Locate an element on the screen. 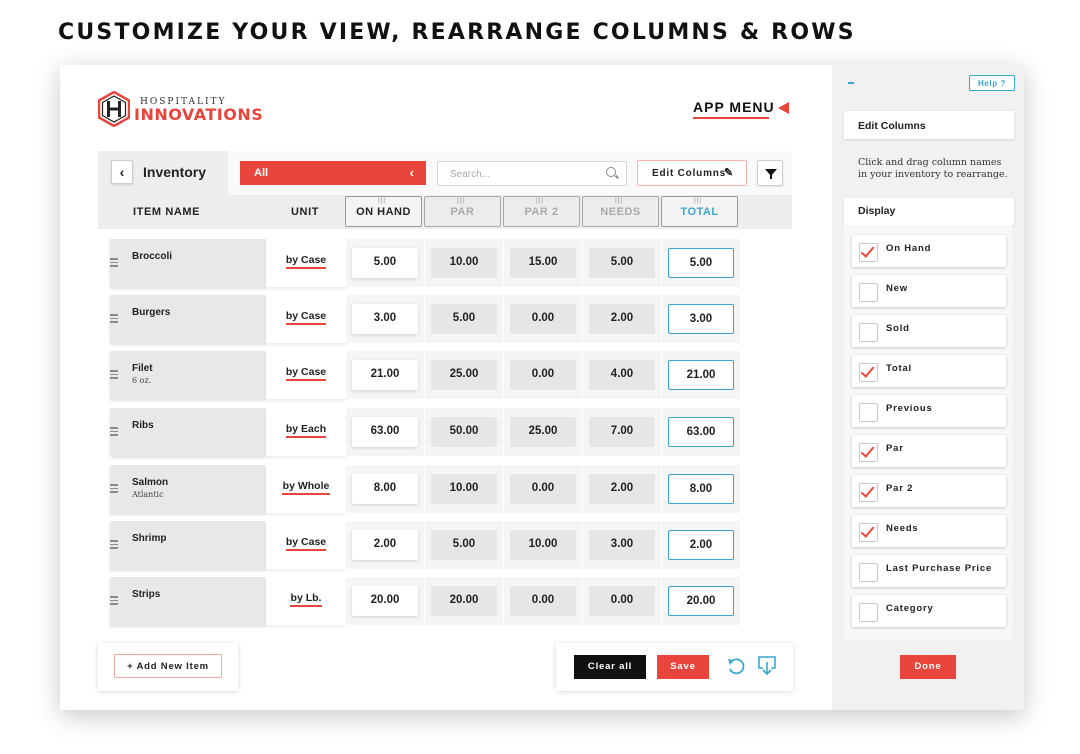  table-row: Shrimp by Case 2.00 5.00 10.00 3.00 2.00 is located at coordinates (442, 545).